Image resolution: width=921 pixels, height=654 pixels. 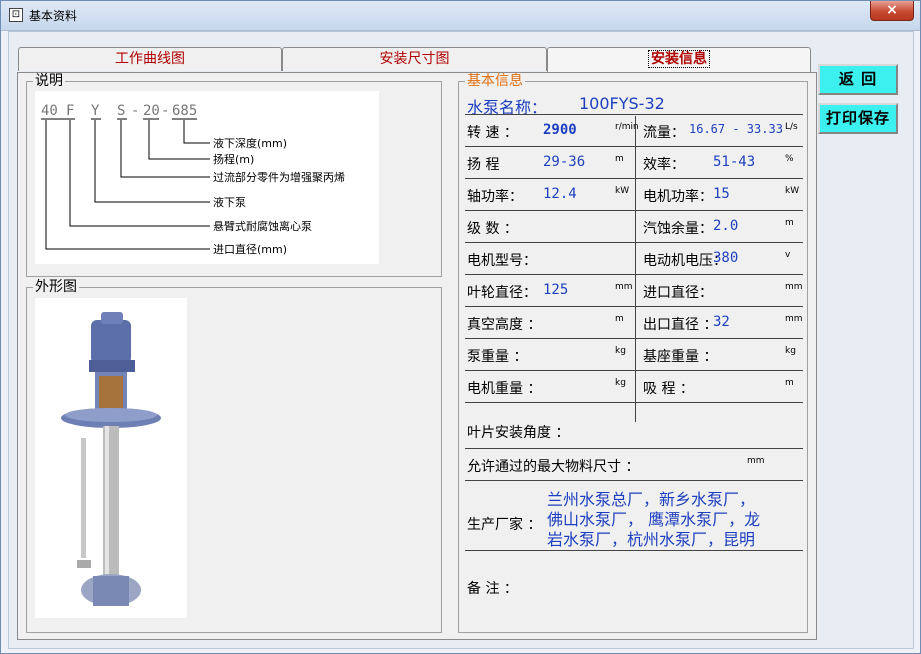 I want to click on spec-left-label: 轴功率：, so click(x=495, y=197).